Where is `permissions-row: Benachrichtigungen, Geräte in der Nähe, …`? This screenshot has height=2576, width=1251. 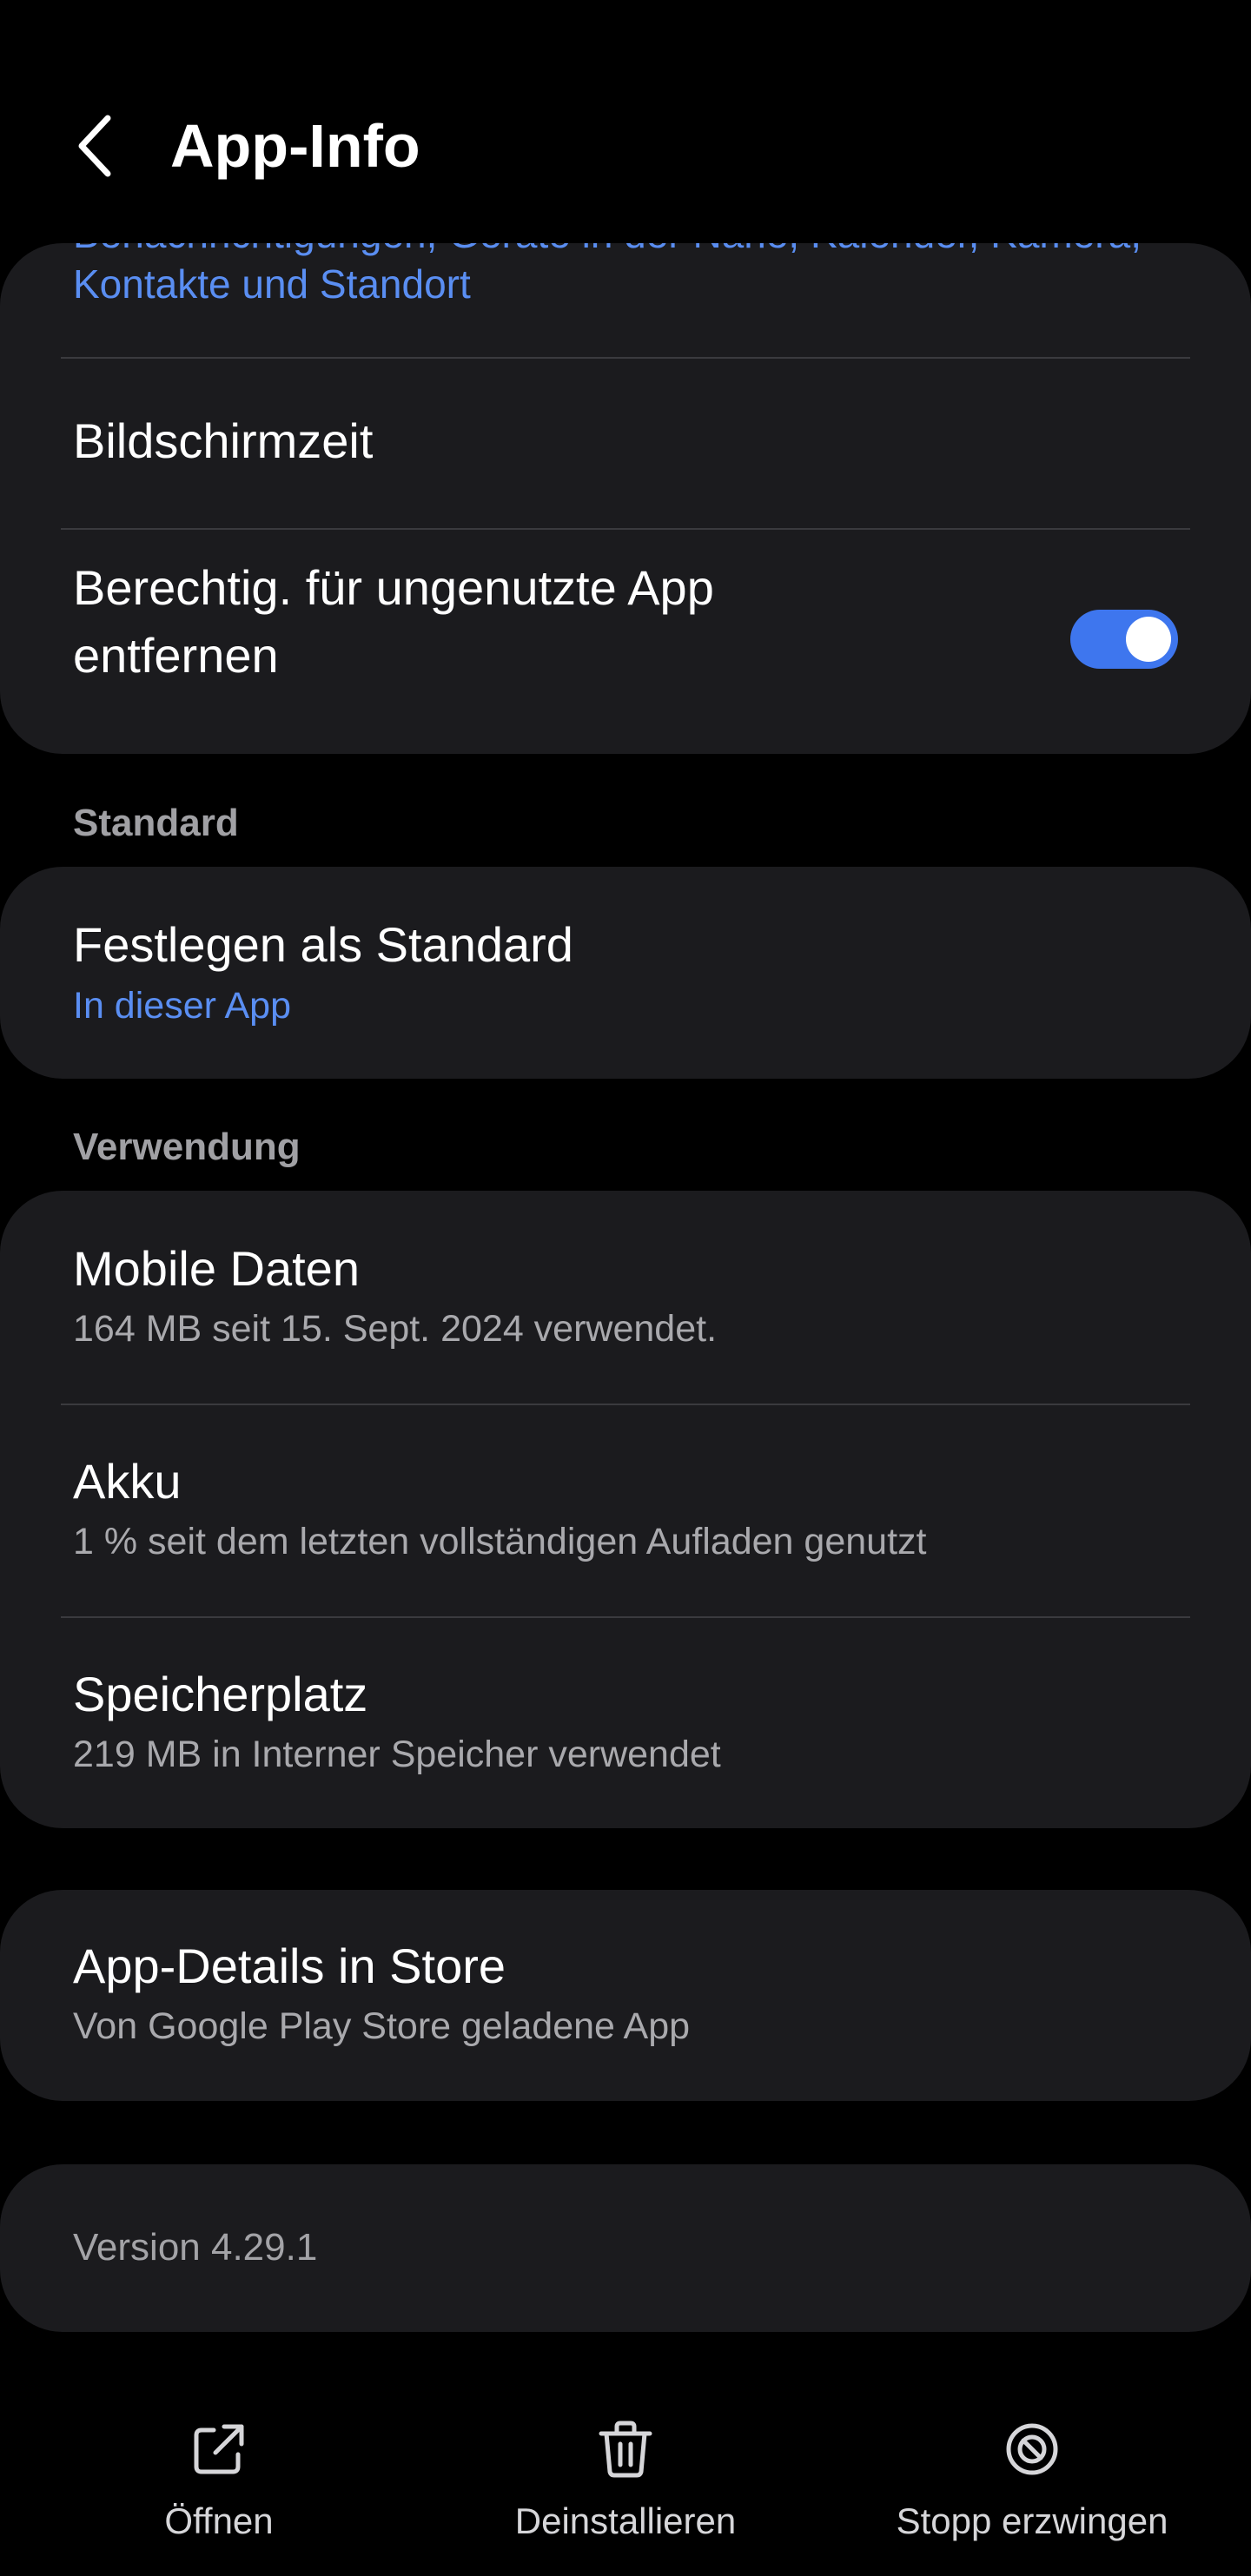
permissions-row: Benachrichtigungen, Geräte in der Nähe, … is located at coordinates (625, 300).